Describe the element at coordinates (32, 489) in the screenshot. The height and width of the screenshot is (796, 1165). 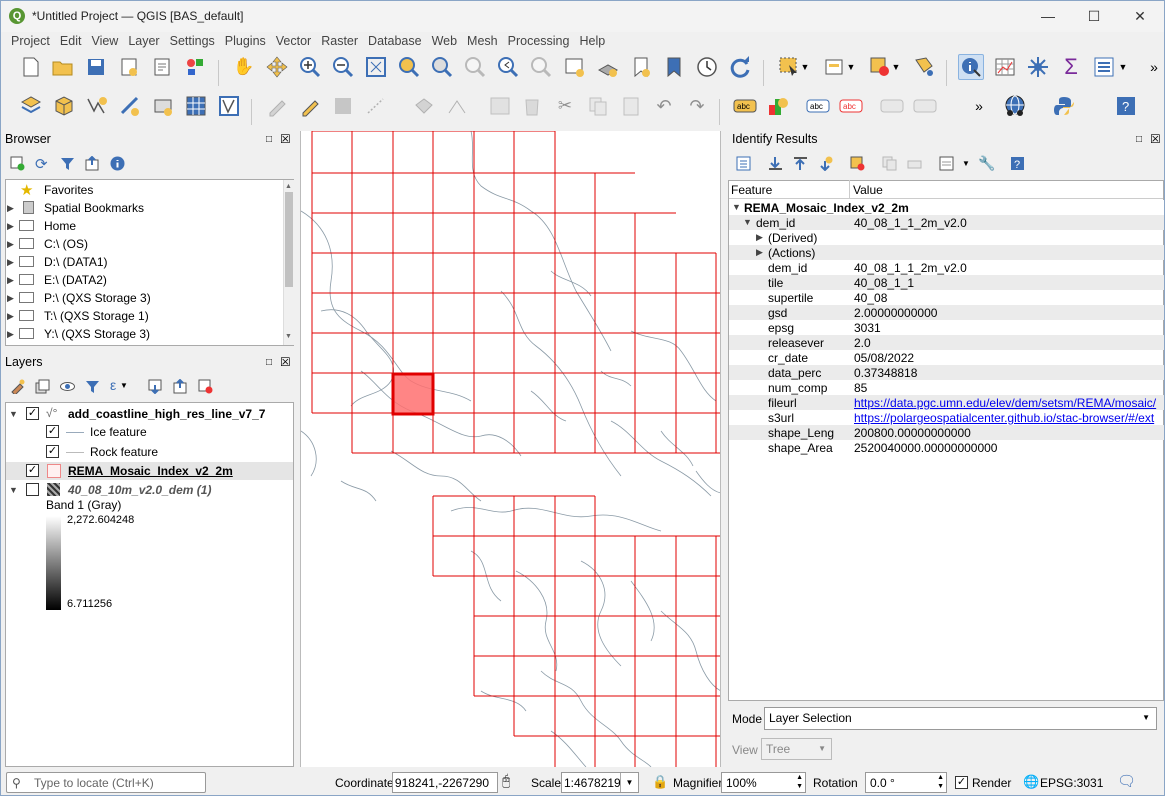
I see `layer-visibility-checkbox` at that location.